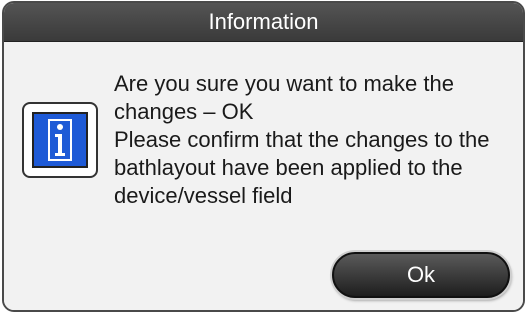 Image resolution: width=529 pixels, height=316 pixels. What do you see at coordinates (263, 22) in the screenshot?
I see `dialog-title: Information` at bounding box center [263, 22].